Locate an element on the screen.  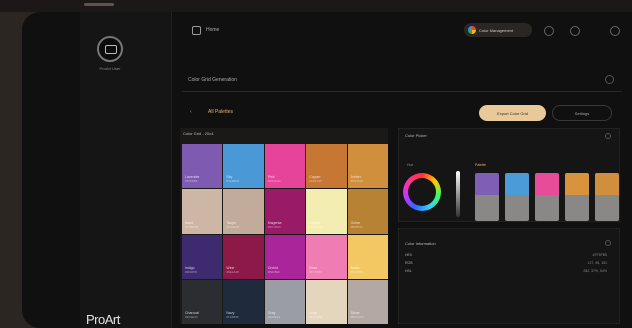
color-swatch: Sky #4A9BD8 is located at coordinates (243, 166).